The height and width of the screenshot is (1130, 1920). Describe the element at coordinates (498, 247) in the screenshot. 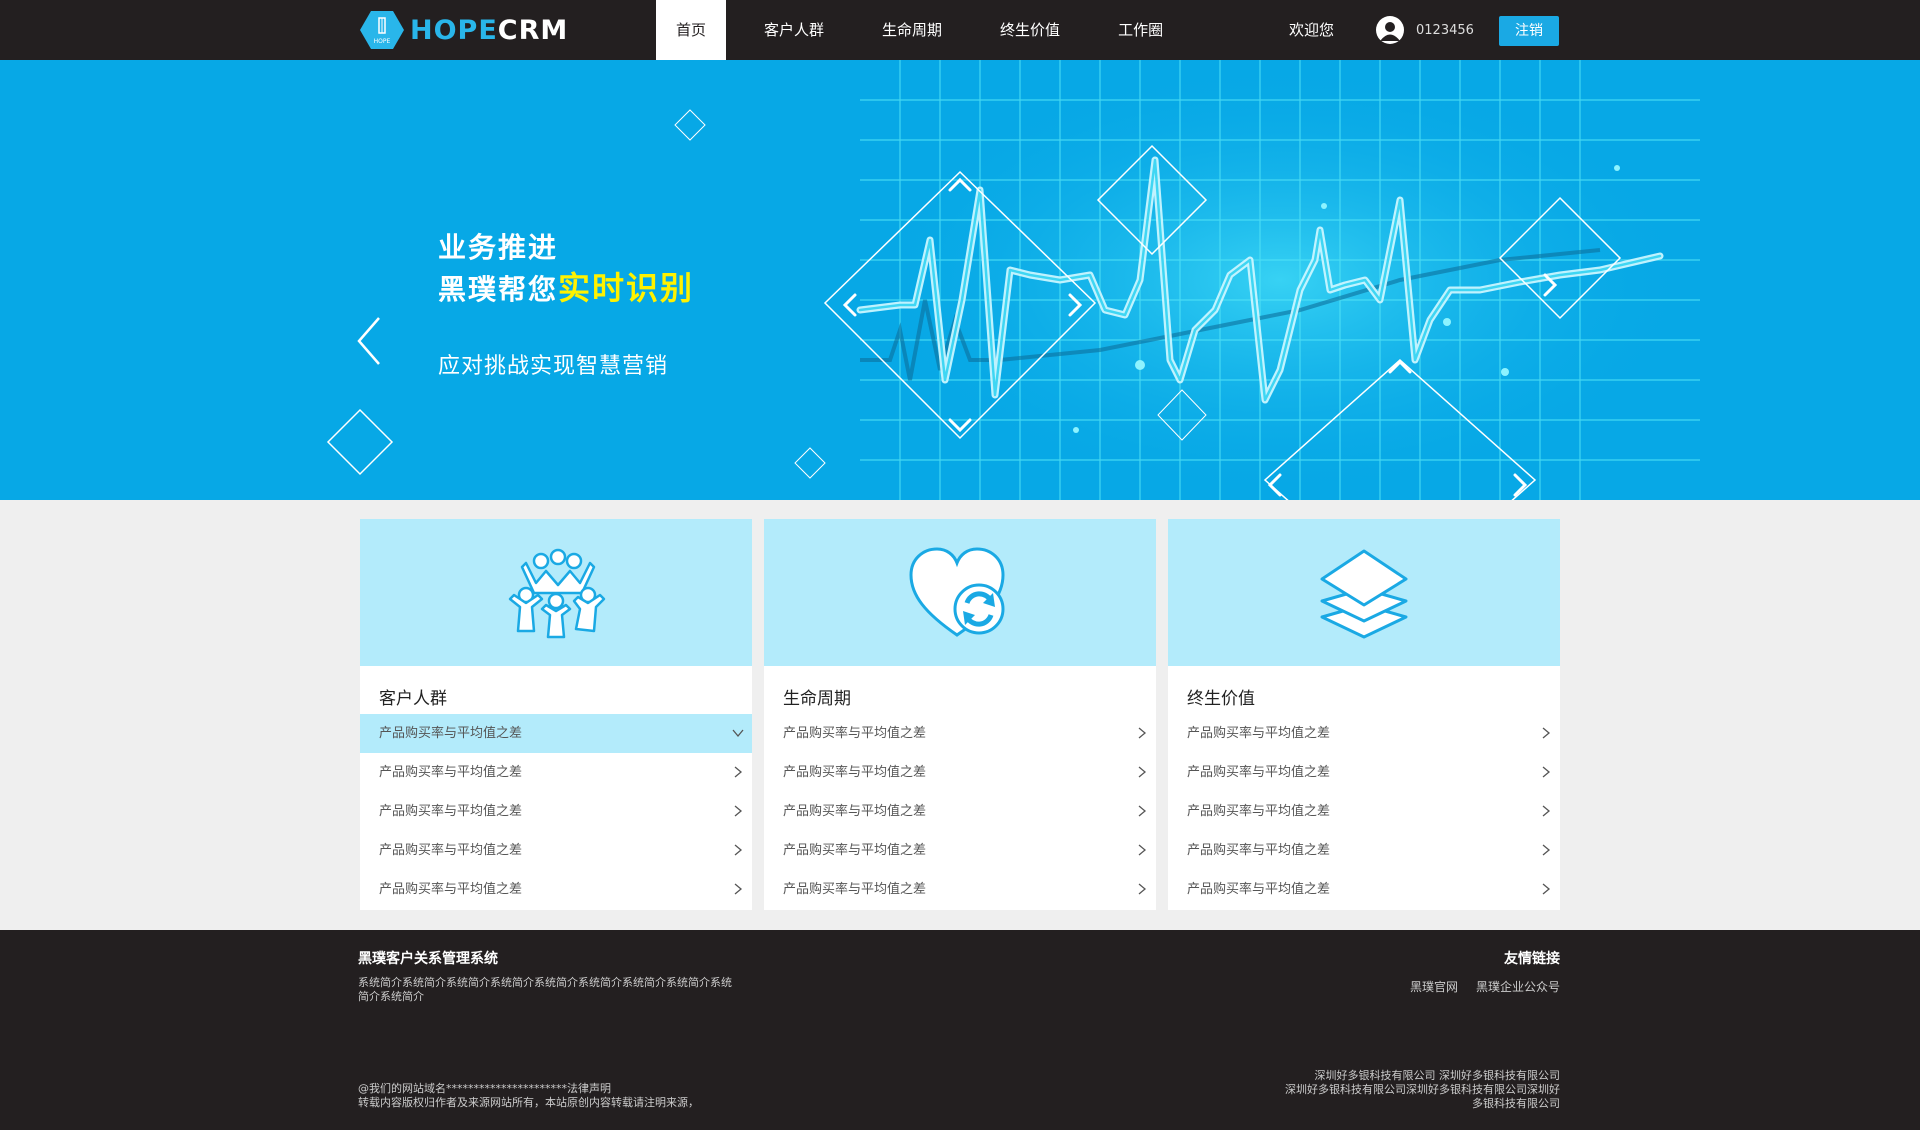

I see `banner-headline-1: 业务推进` at that location.